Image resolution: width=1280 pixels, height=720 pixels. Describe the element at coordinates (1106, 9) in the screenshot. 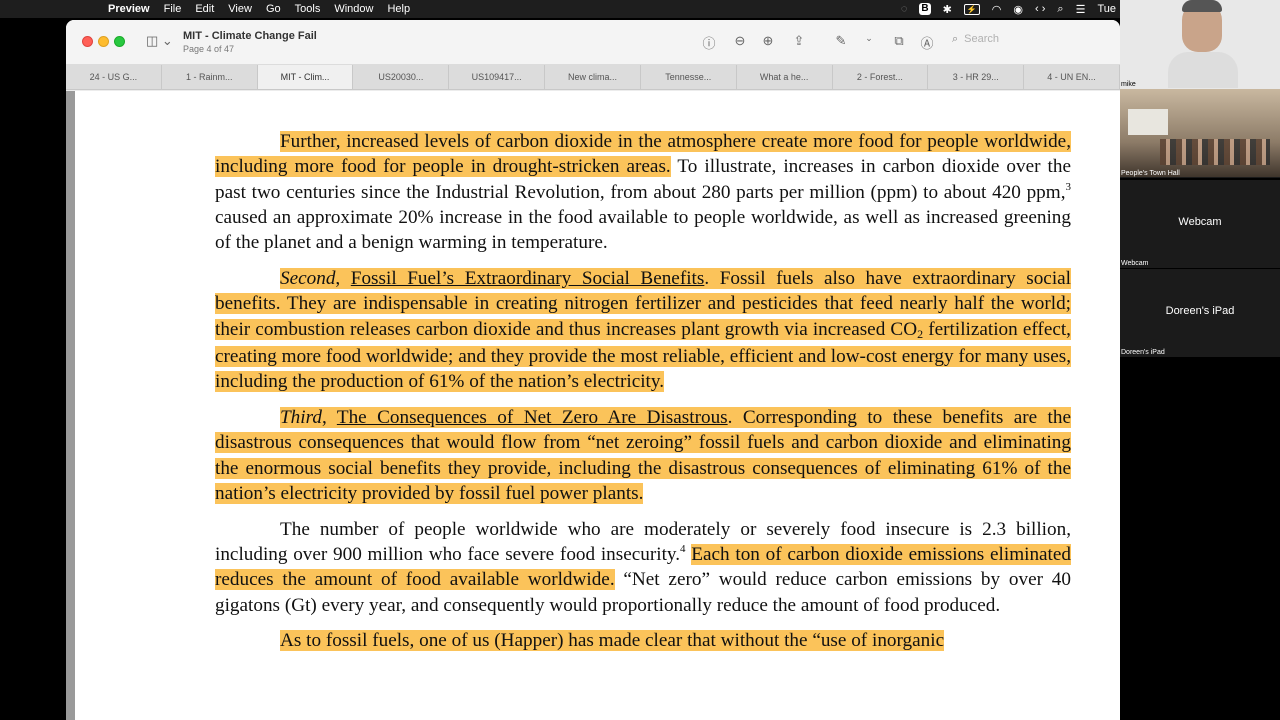

I see `menu-clock: Tue` at that location.